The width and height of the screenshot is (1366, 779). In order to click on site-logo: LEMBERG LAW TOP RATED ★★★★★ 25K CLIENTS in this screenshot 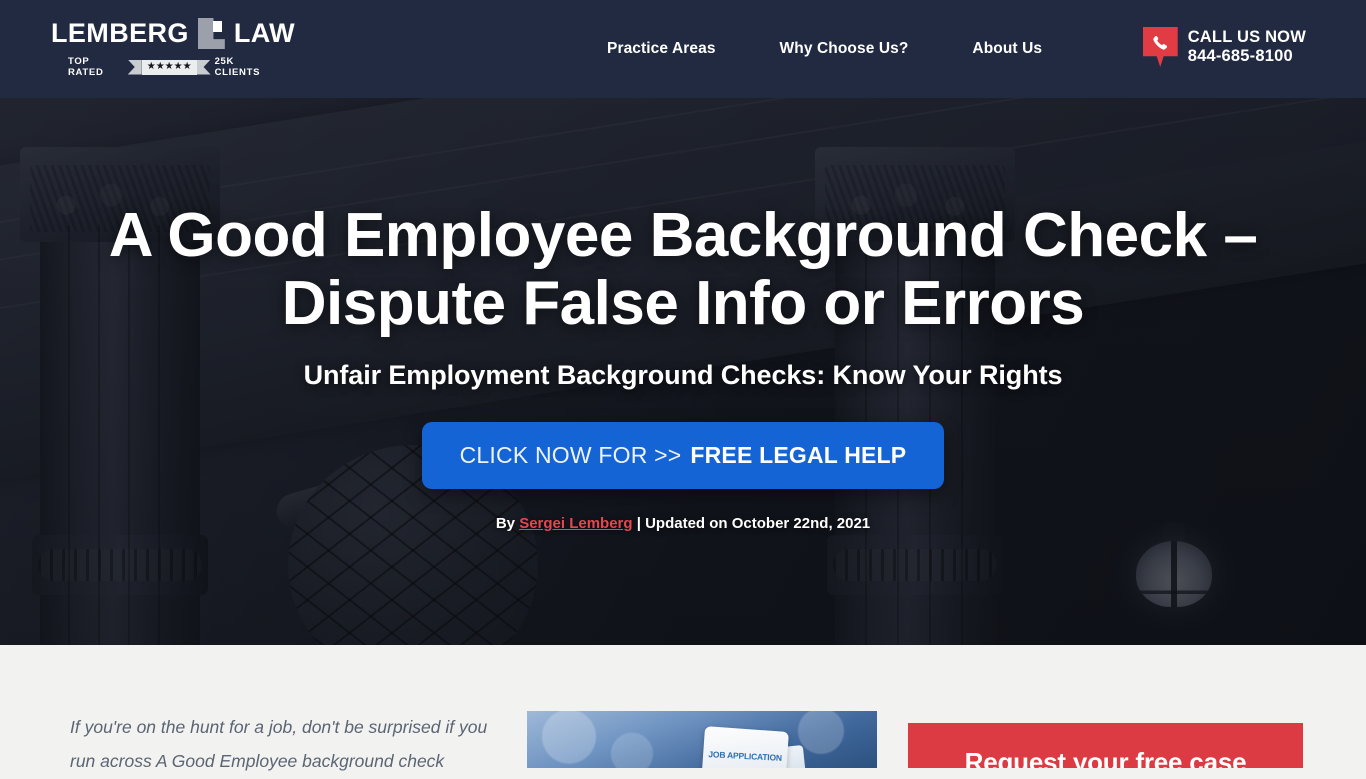, I will do `click(173, 48)`.